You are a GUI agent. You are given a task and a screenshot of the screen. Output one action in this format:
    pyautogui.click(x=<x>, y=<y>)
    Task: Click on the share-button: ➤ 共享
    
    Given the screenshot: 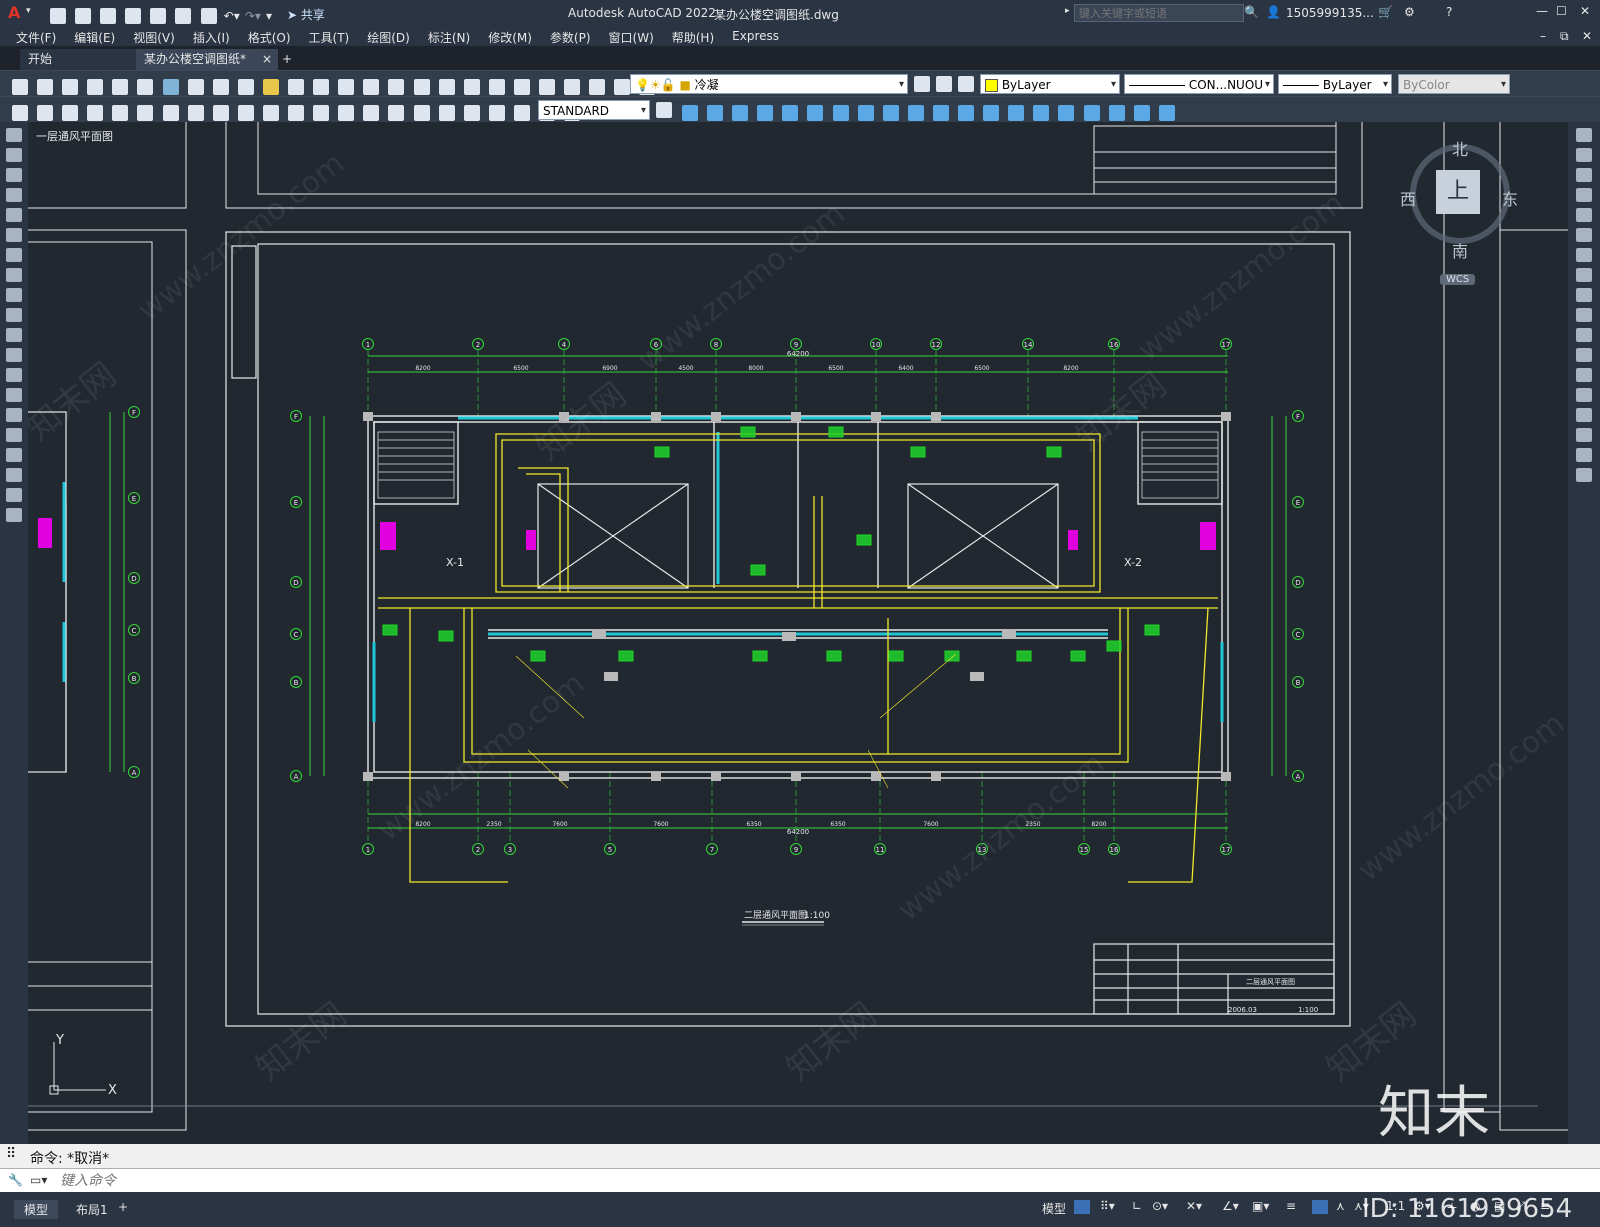 What is the action you would take?
    pyautogui.click(x=306, y=14)
    